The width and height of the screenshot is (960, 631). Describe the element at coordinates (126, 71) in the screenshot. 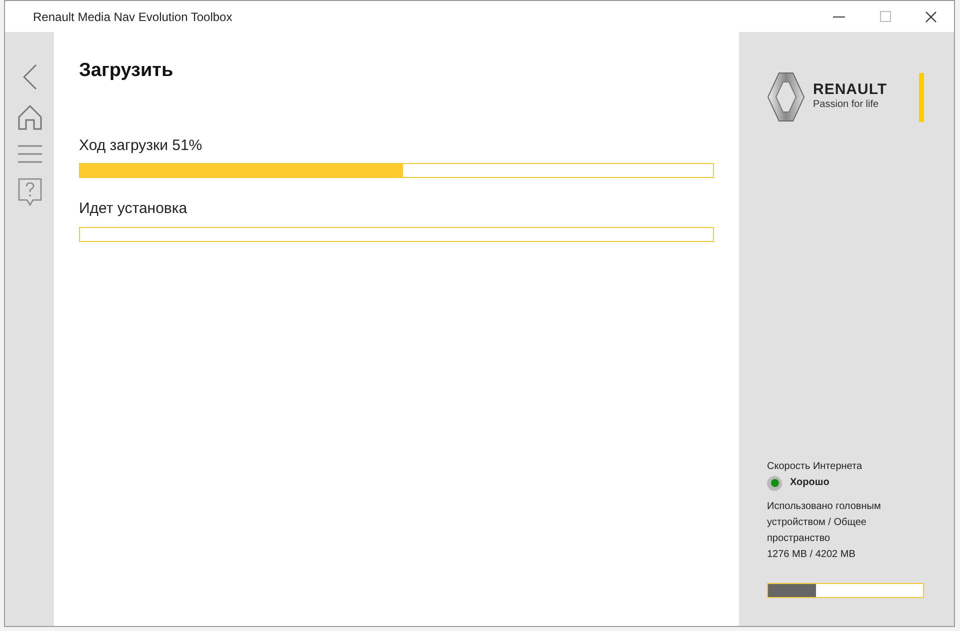

I see `page-title: Загрузить` at that location.